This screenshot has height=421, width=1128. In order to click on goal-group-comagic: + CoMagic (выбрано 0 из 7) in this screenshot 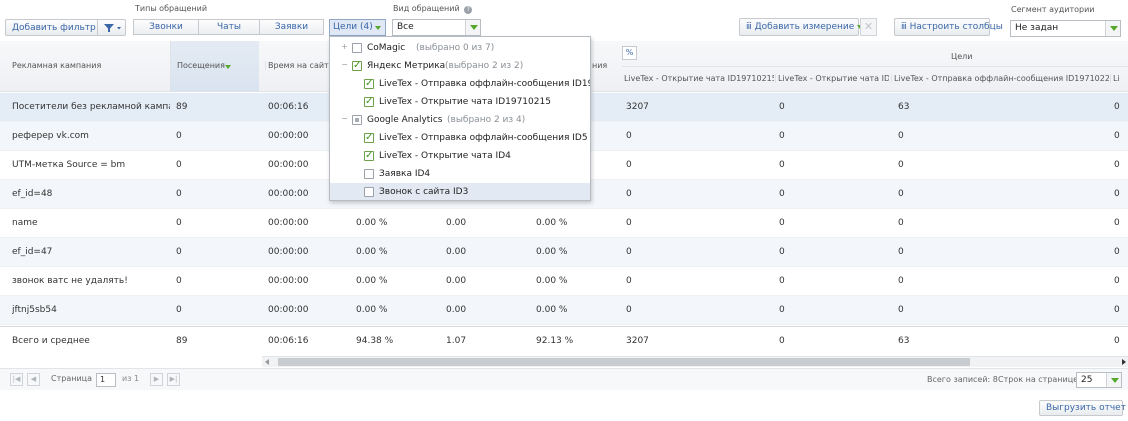, I will do `click(460, 48)`.